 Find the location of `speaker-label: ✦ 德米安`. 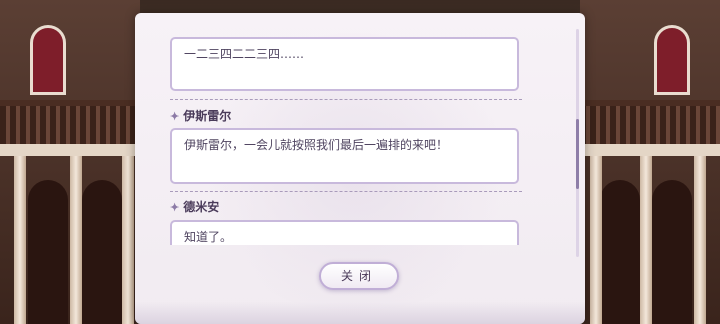

speaker-label: ✦ 德米安 is located at coordinates (194, 207).